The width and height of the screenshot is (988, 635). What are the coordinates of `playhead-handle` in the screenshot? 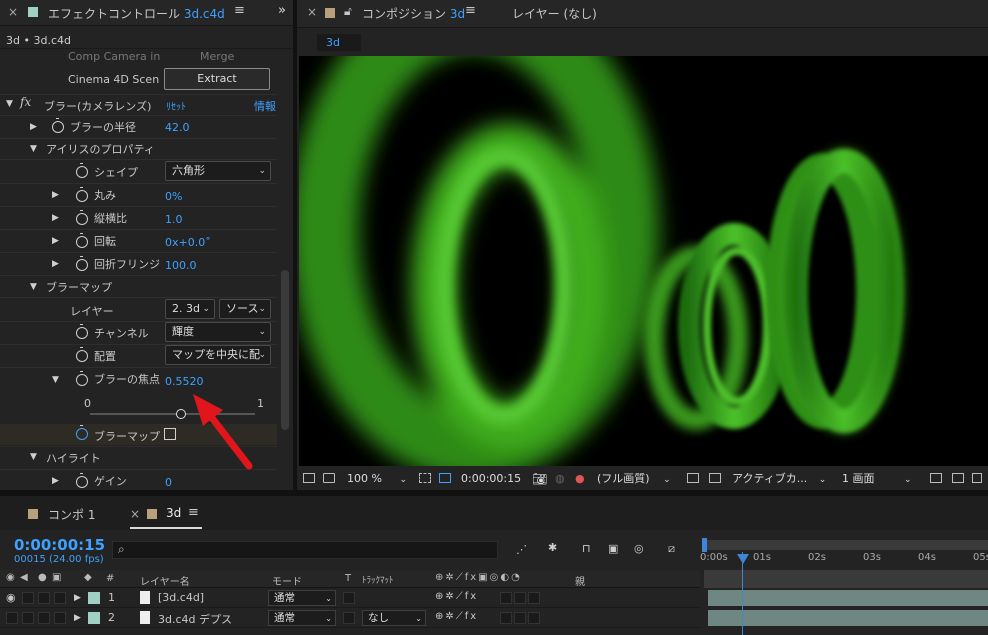 It's located at (743, 559).